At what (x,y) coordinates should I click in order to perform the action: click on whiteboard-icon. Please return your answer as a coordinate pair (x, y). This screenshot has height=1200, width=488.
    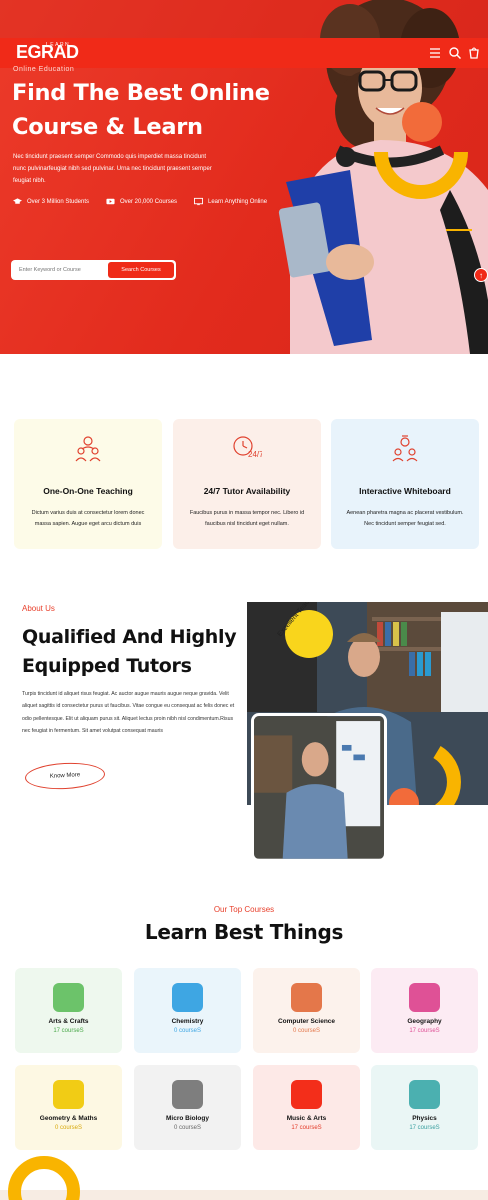
    Looking at the image, I should click on (405, 448).